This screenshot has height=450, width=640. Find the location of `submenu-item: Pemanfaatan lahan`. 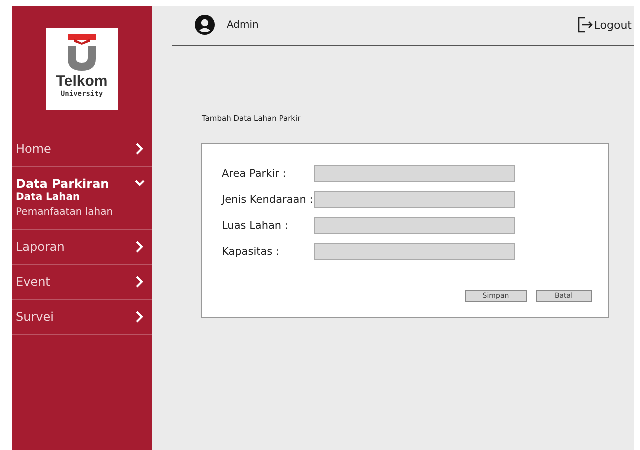

submenu-item: Pemanfaatan lahan is located at coordinates (82, 212).